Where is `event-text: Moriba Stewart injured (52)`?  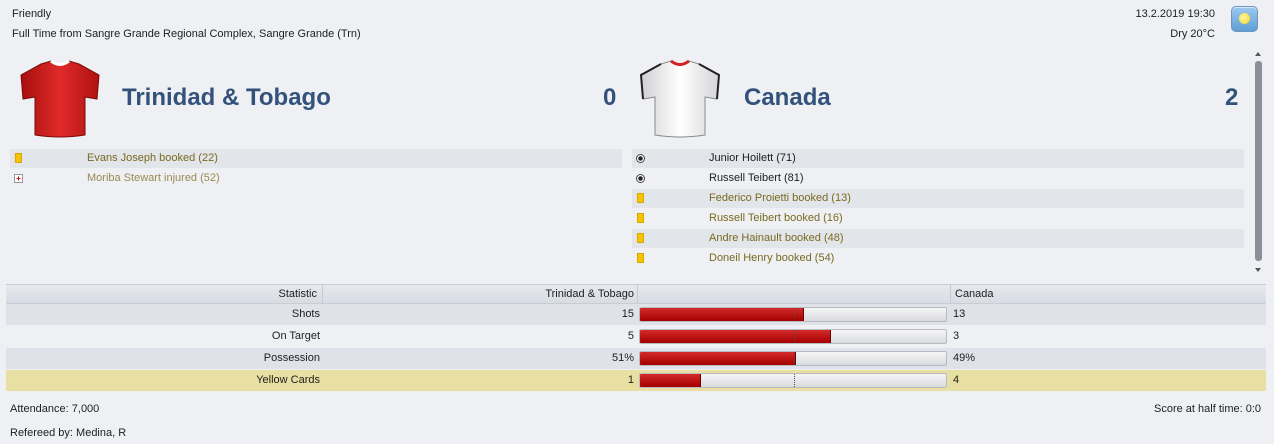
event-text: Moriba Stewart injured (52) is located at coordinates (153, 178).